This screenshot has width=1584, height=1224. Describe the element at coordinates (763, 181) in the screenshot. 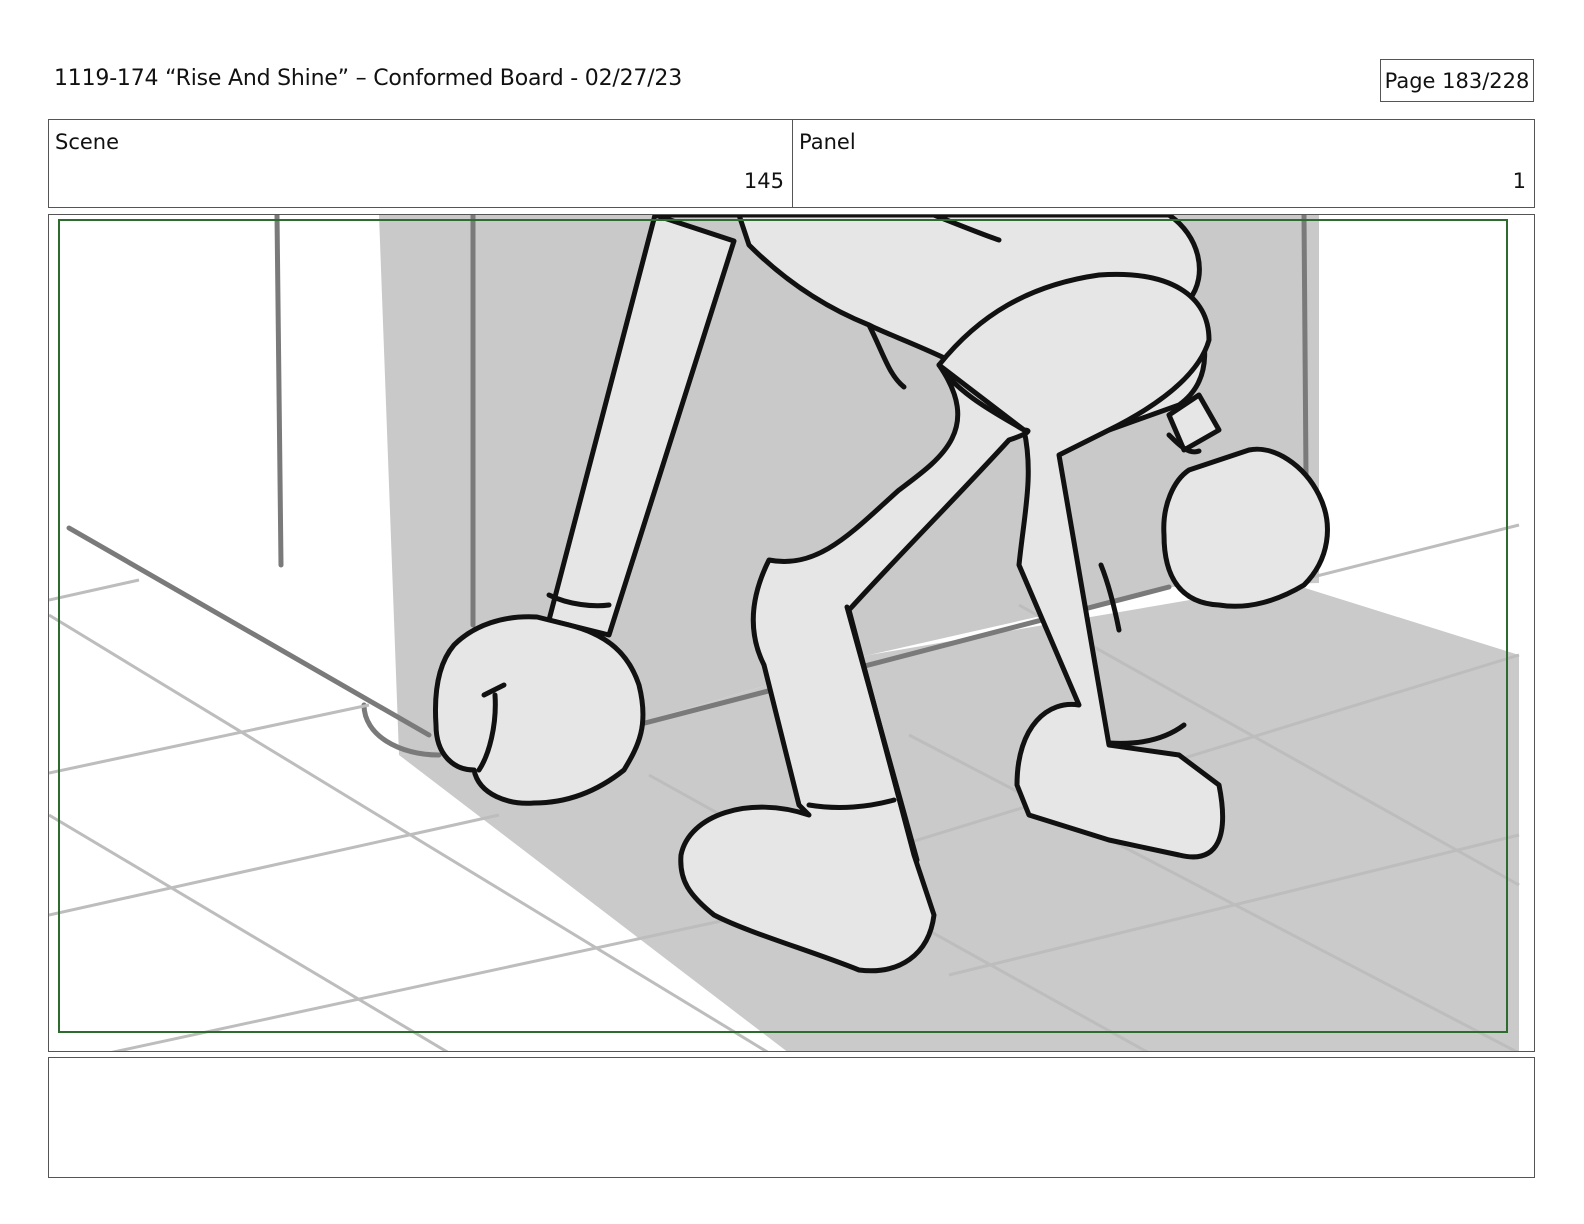

I see `scene-number: 145` at that location.